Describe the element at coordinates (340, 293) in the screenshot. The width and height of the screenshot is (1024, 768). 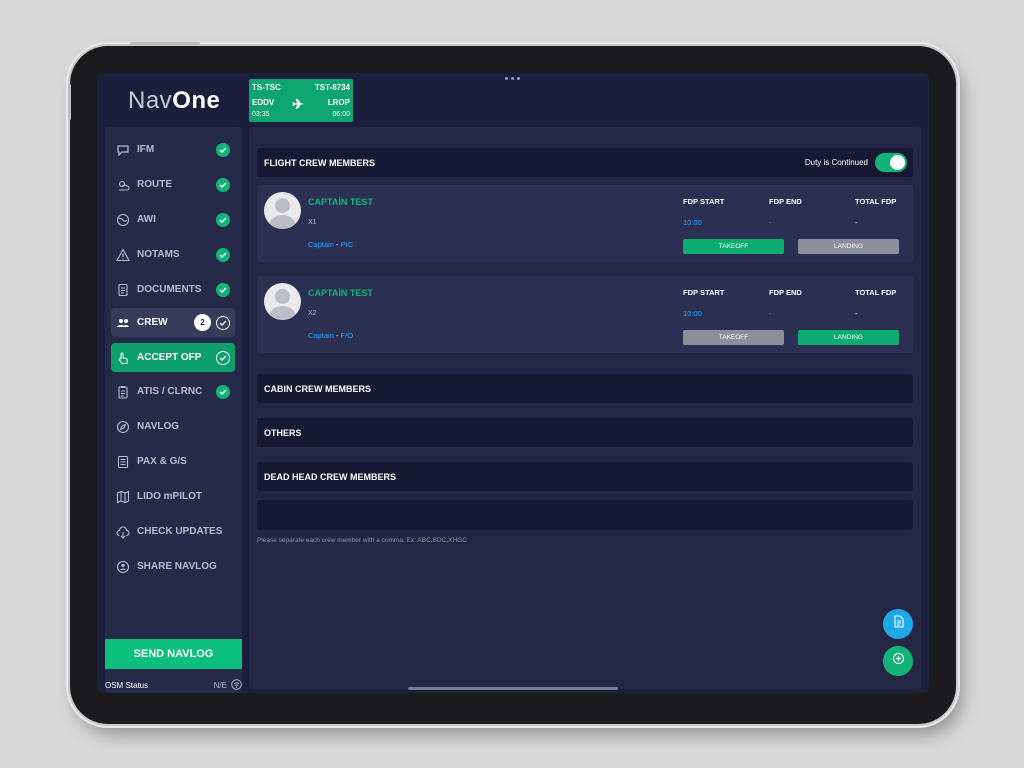
I see `crew-name: CAPTAİN TEST` at that location.